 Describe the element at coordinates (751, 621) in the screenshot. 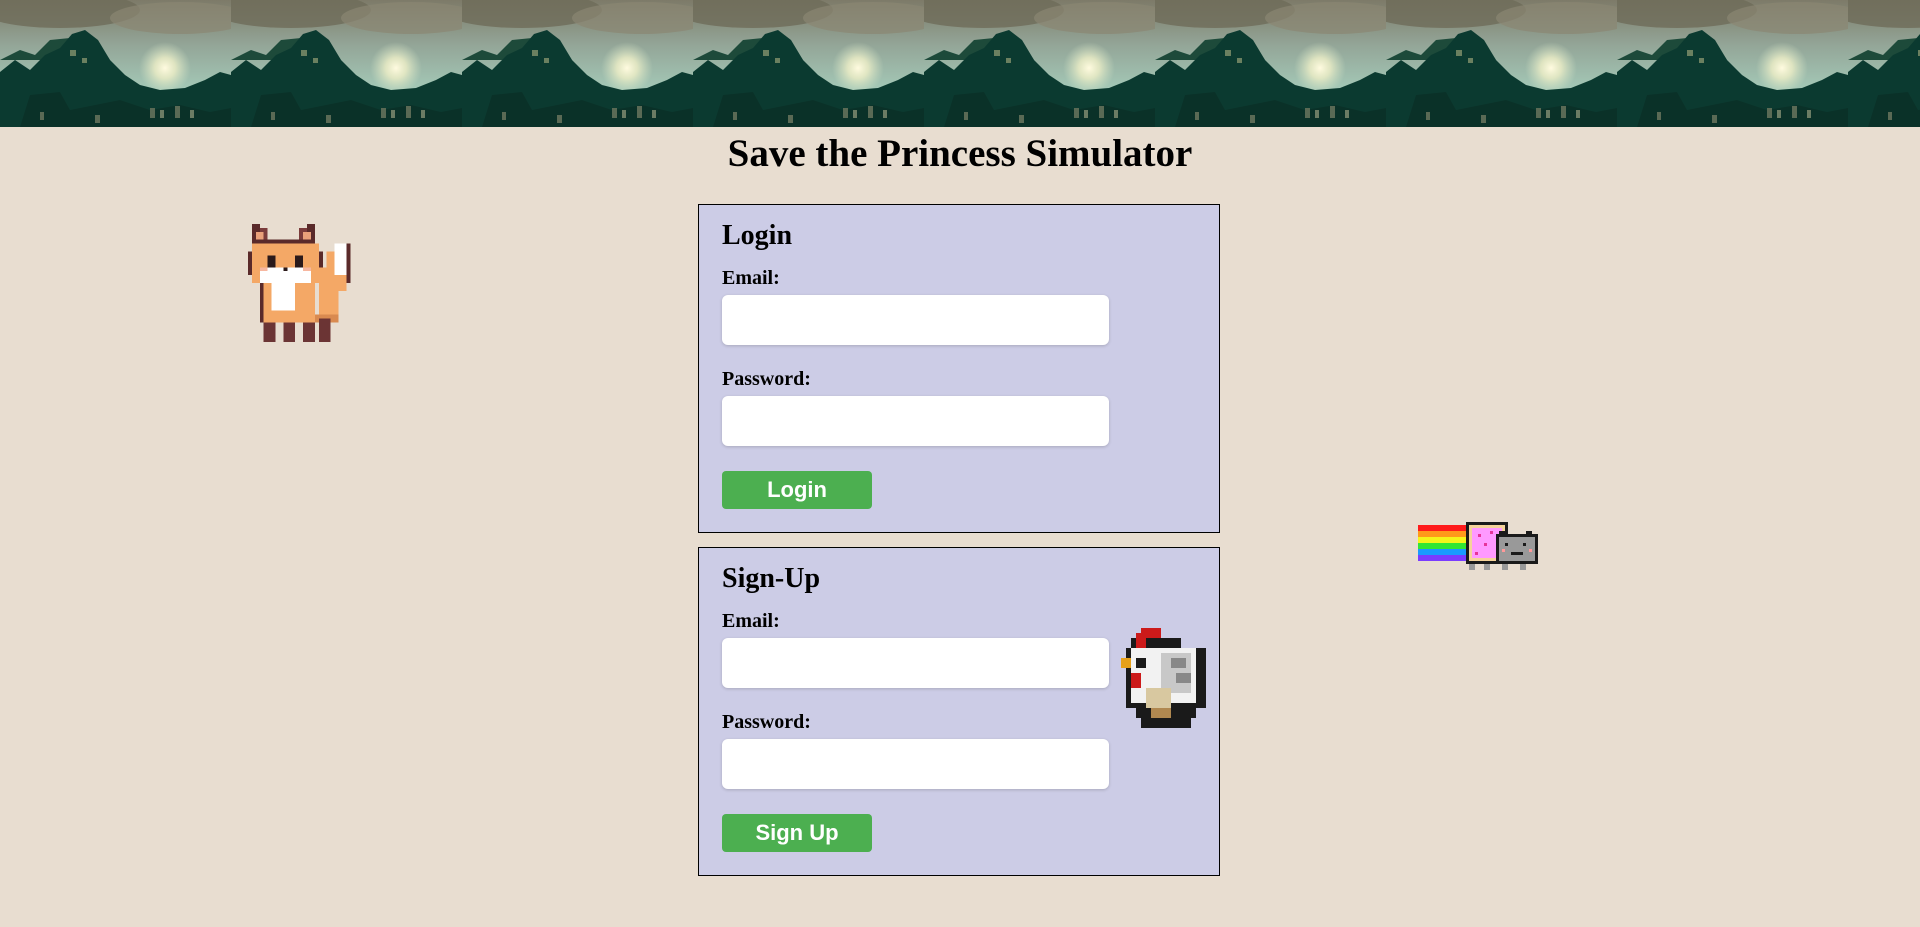

I see `signup-email-label: Email:` at that location.